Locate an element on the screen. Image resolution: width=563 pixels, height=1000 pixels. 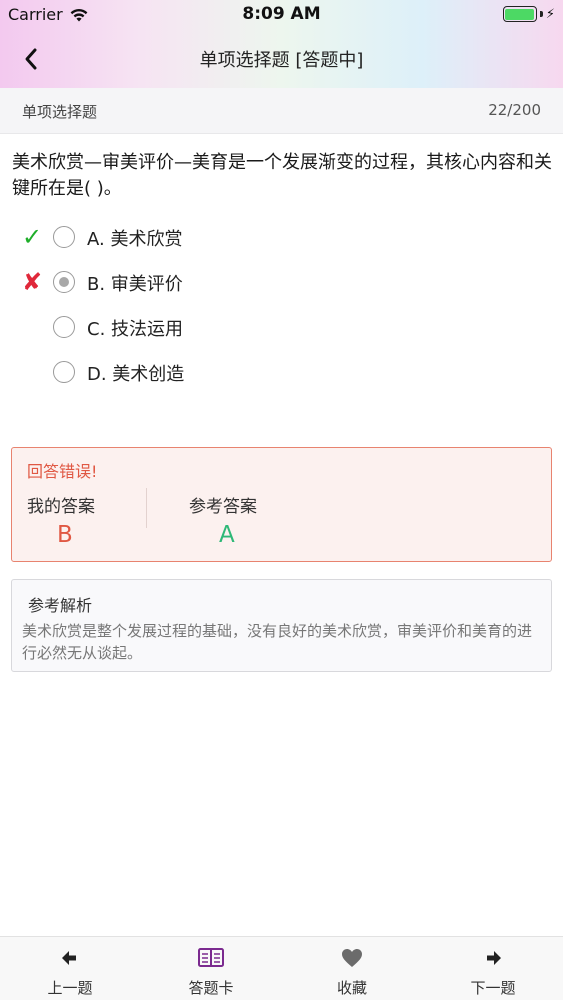
page-title: 单项选择题 [答题中] is located at coordinates (281, 60).